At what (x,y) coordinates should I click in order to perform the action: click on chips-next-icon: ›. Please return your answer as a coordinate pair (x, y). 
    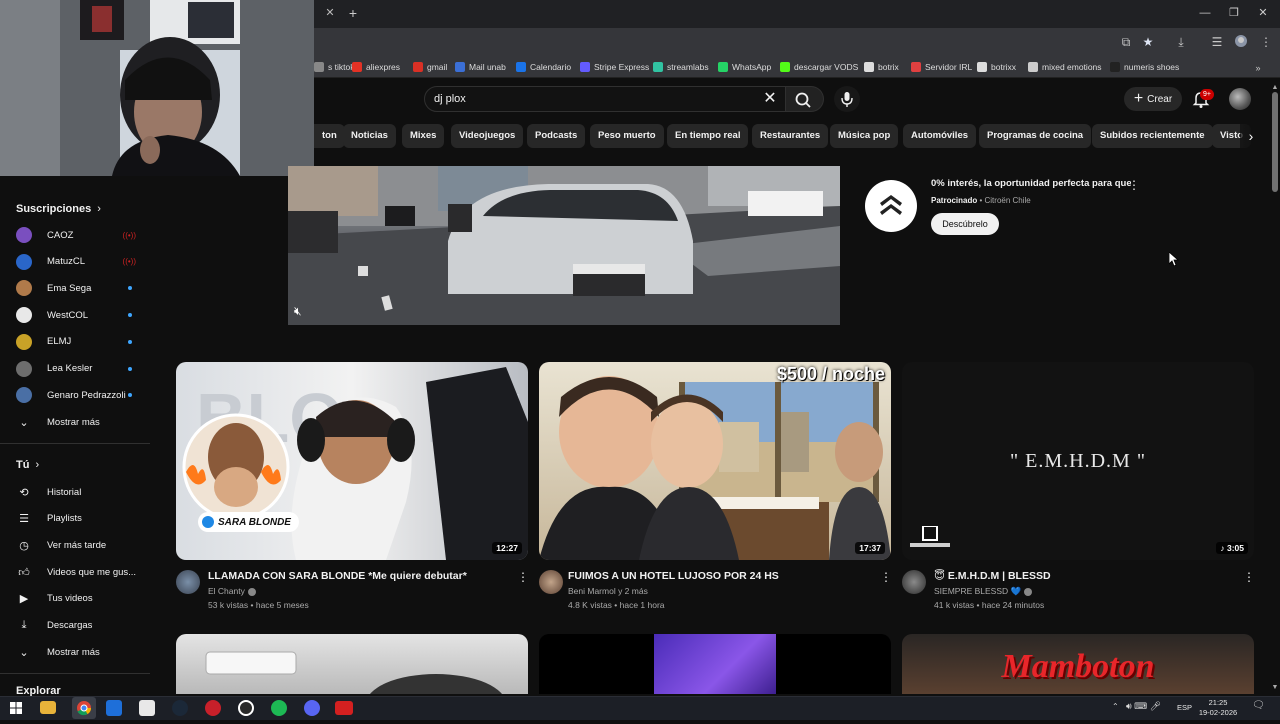
    Looking at the image, I should click on (1251, 136).